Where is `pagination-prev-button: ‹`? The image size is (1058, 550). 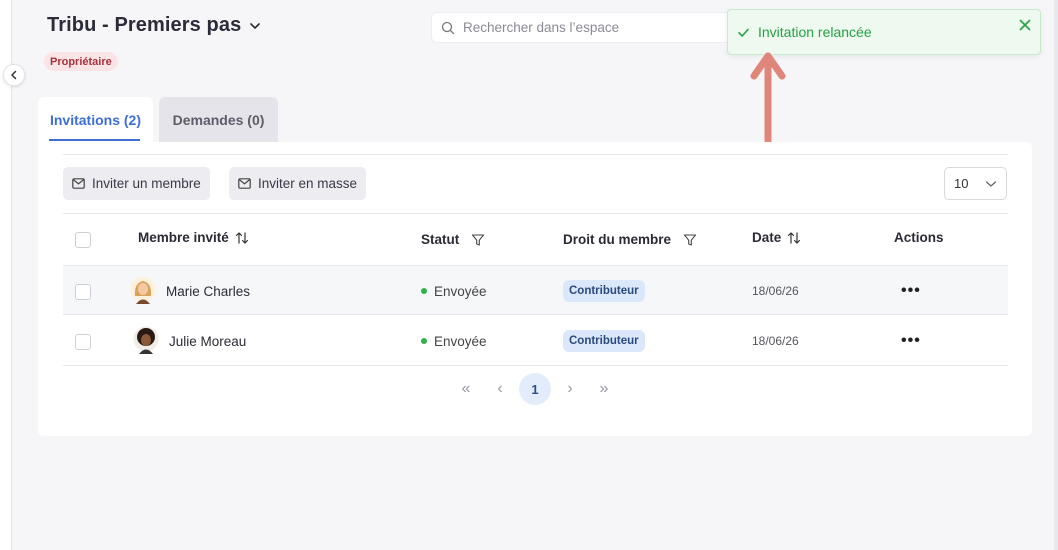 pagination-prev-button: ‹ is located at coordinates (500, 389).